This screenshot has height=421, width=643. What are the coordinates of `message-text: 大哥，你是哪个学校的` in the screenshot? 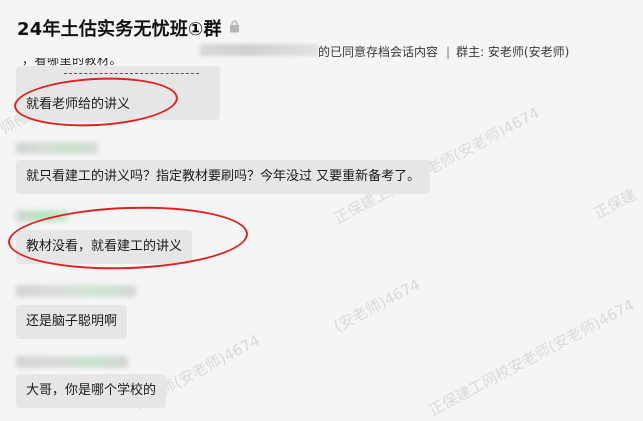 It's located at (91, 390).